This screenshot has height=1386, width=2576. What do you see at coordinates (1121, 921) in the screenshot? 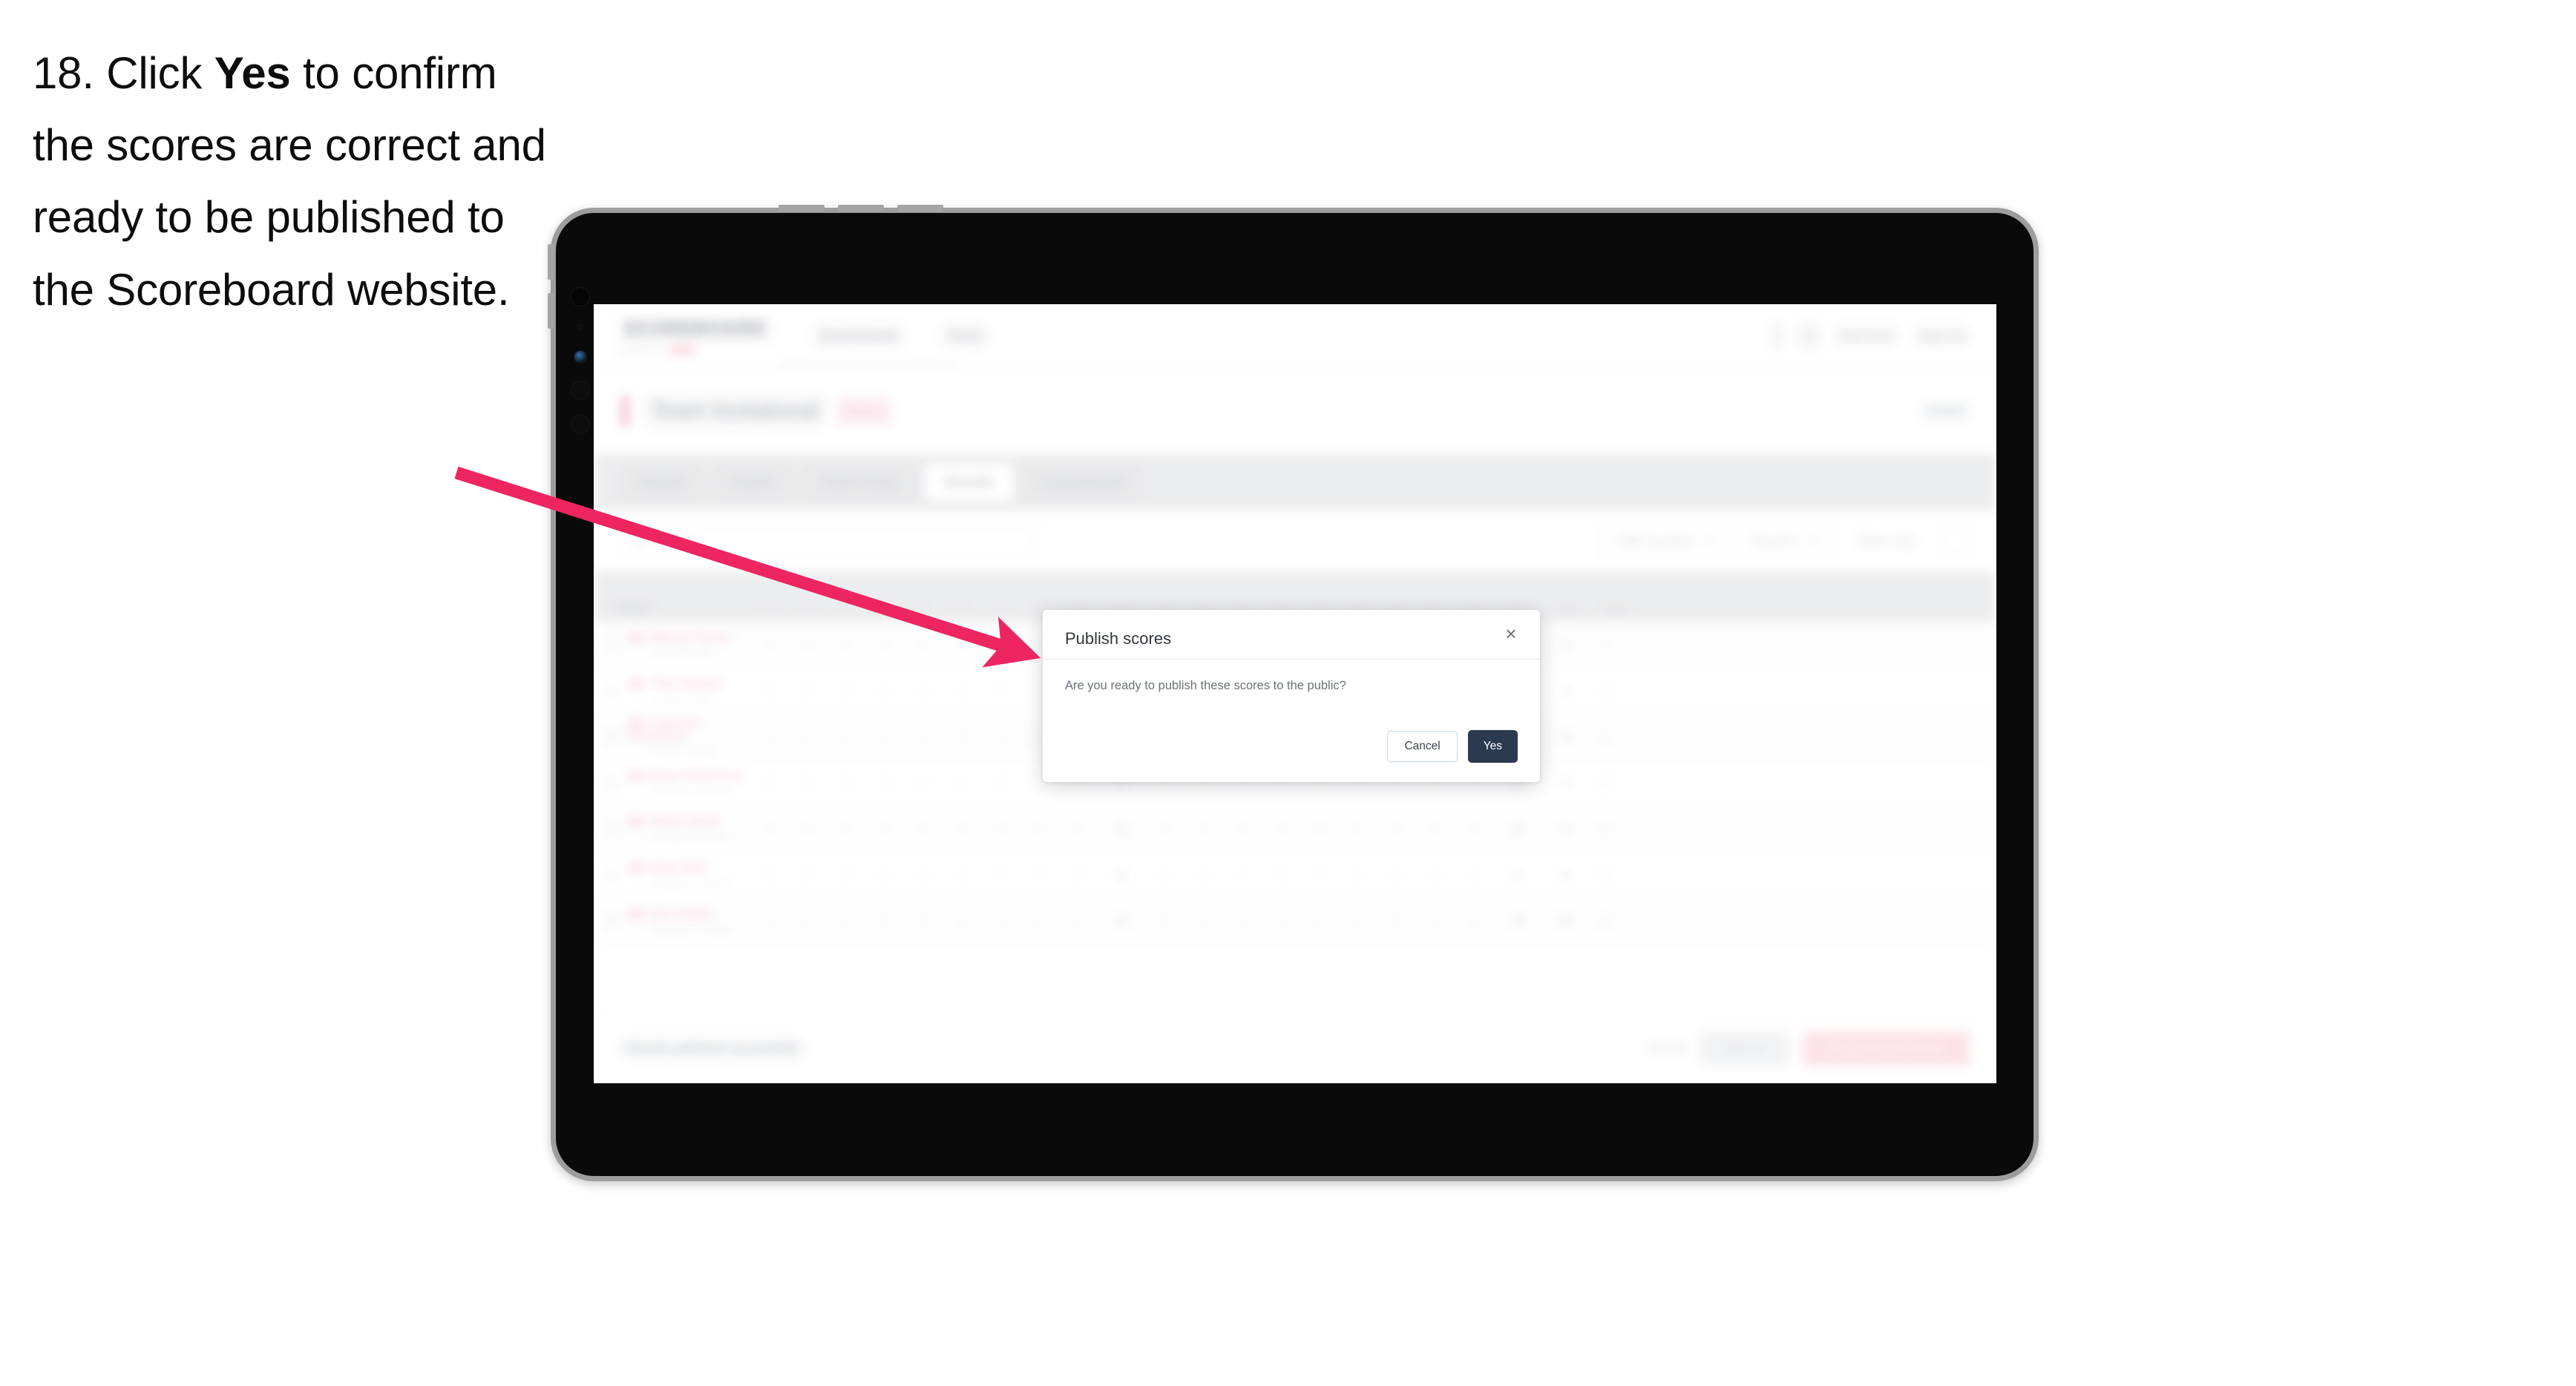
I see `cell-out: 41` at bounding box center [1121, 921].